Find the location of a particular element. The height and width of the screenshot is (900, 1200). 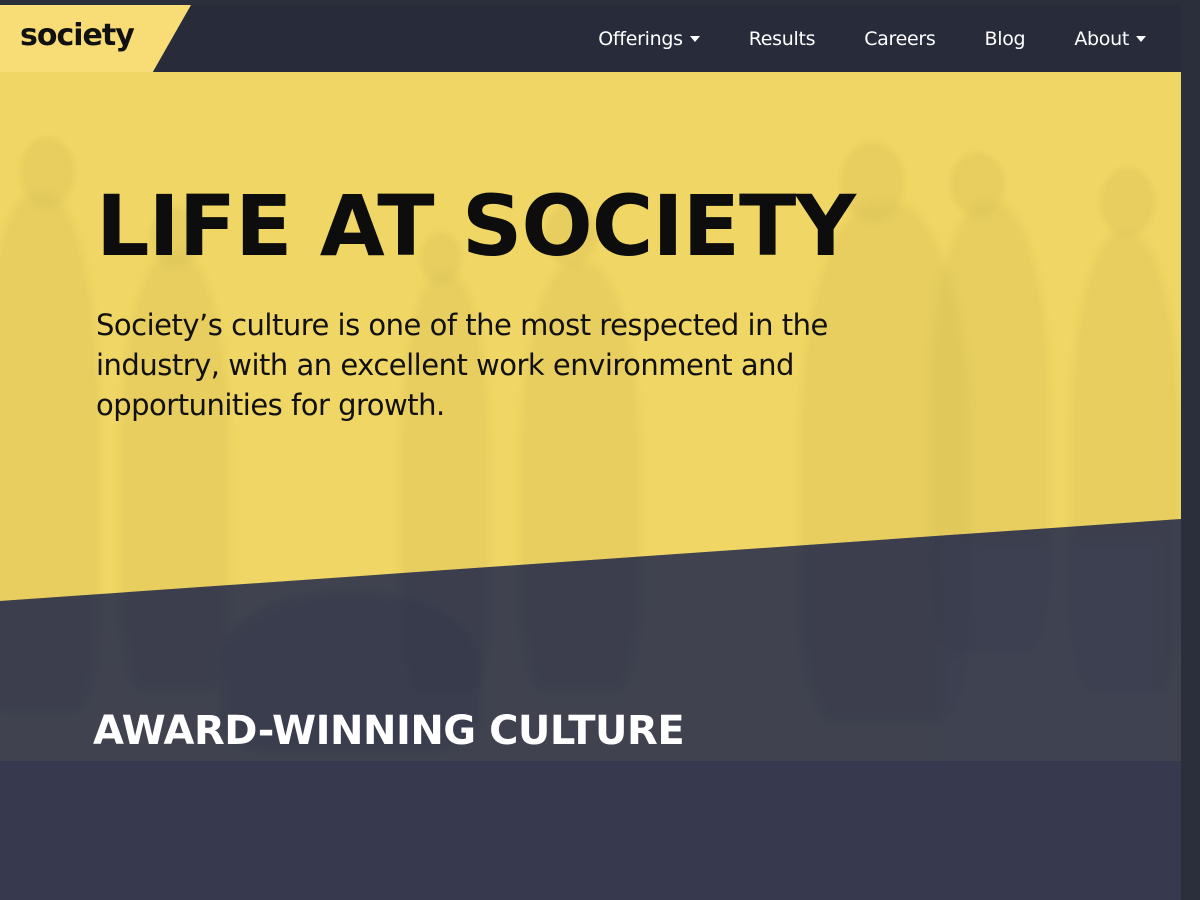

page-title: LIFE AT SOCIETY is located at coordinates (476, 226).